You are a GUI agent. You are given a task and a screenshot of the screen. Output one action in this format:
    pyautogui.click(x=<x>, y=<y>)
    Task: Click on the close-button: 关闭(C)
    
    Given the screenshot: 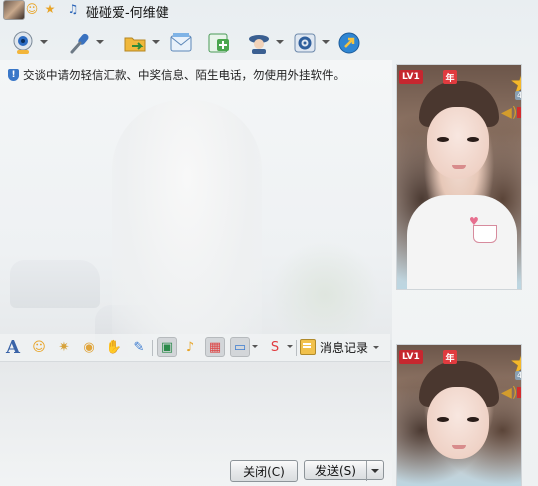 What is the action you would take?
    pyautogui.click(x=264, y=471)
    